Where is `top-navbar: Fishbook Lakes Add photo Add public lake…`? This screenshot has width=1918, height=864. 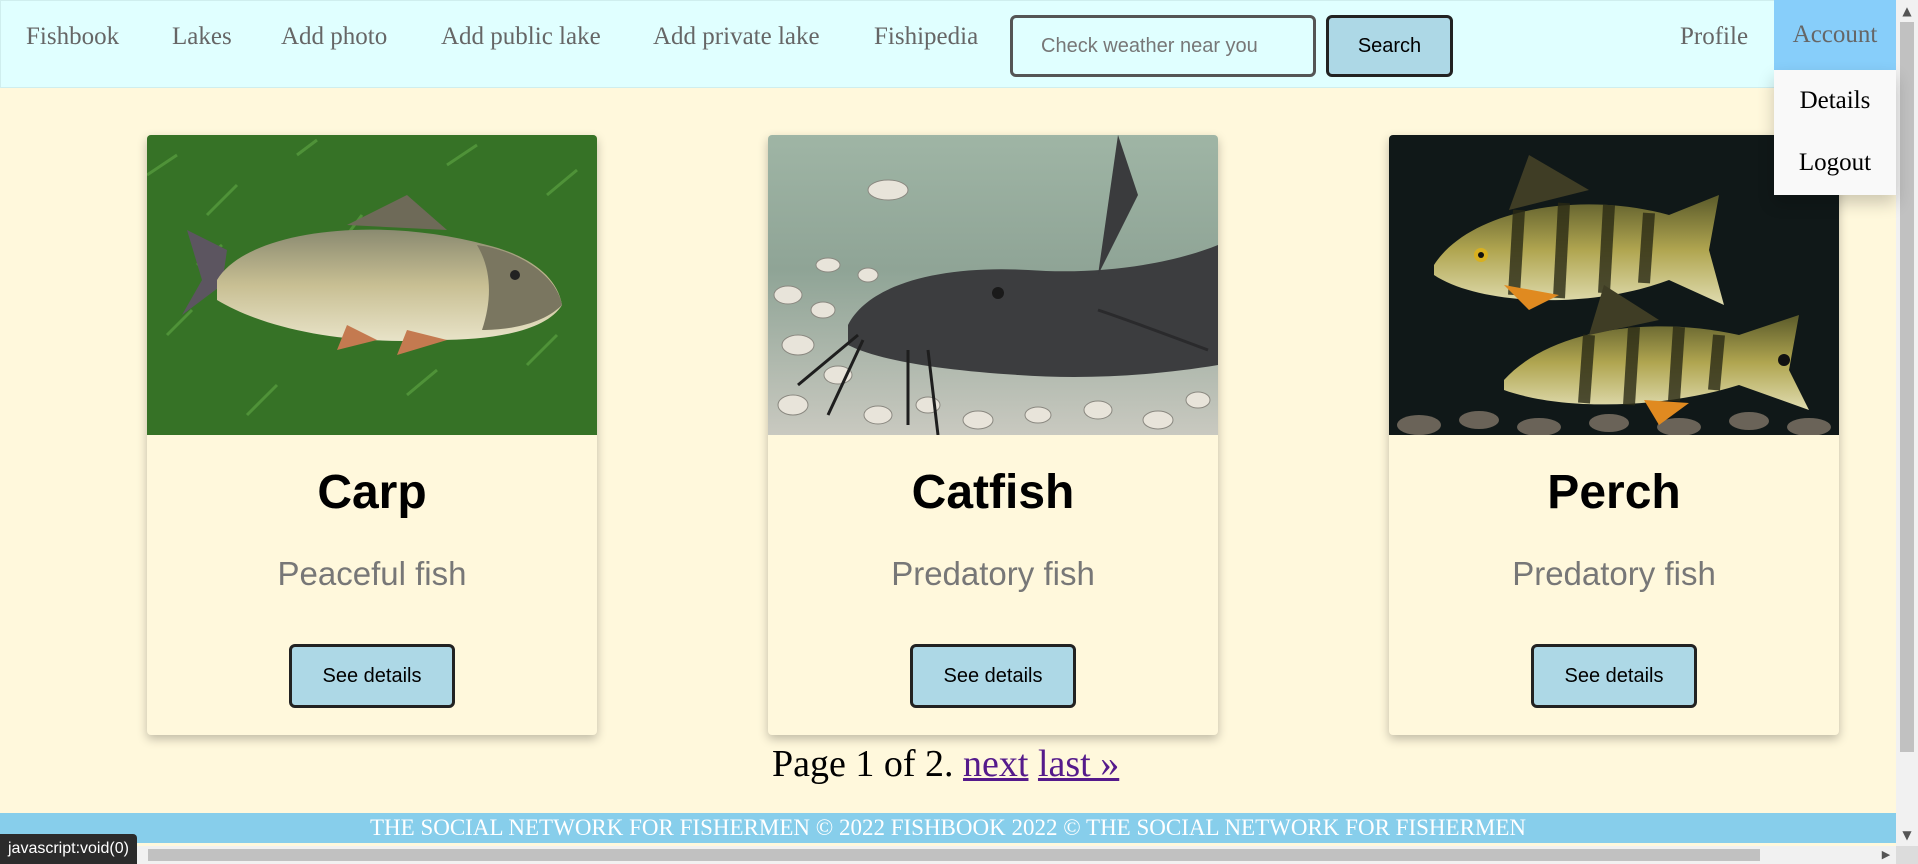 top-navbar: Fishbook Lakes Add photo Add public lake… is located at coordinates (948, 44).